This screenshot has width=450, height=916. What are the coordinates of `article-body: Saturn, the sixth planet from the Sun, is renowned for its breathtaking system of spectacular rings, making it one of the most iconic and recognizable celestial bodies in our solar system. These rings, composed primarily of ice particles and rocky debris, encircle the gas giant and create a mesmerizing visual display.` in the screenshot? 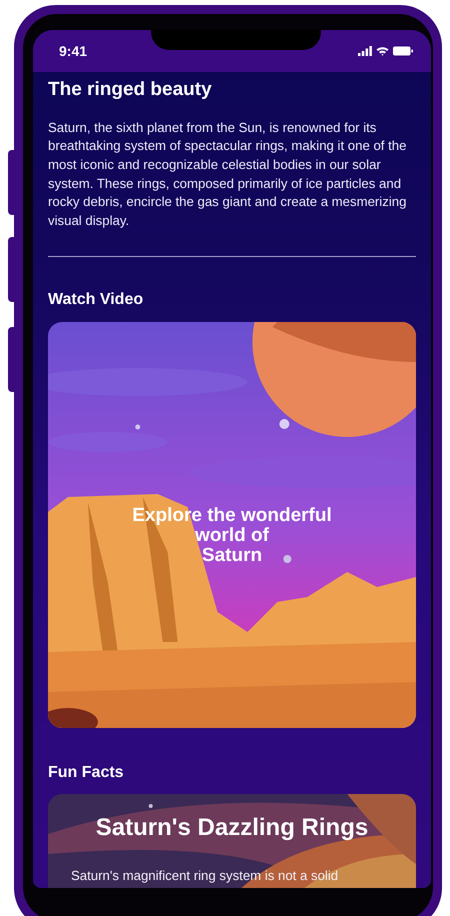 It's located at (228, 174).